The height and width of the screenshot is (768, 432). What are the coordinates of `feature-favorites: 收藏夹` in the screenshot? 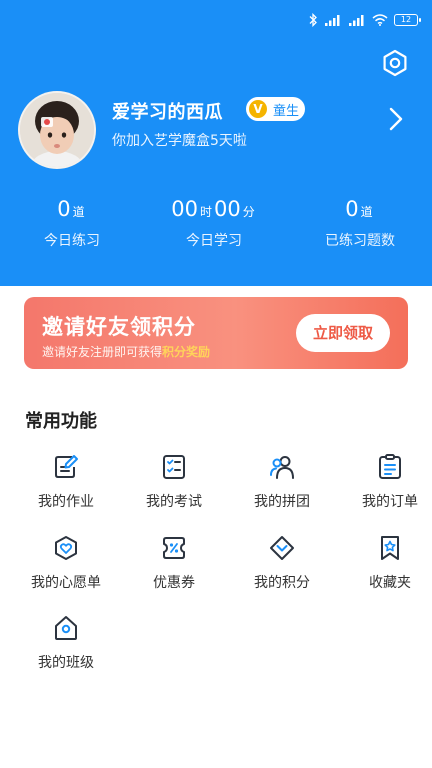 It's located at (384, 569).